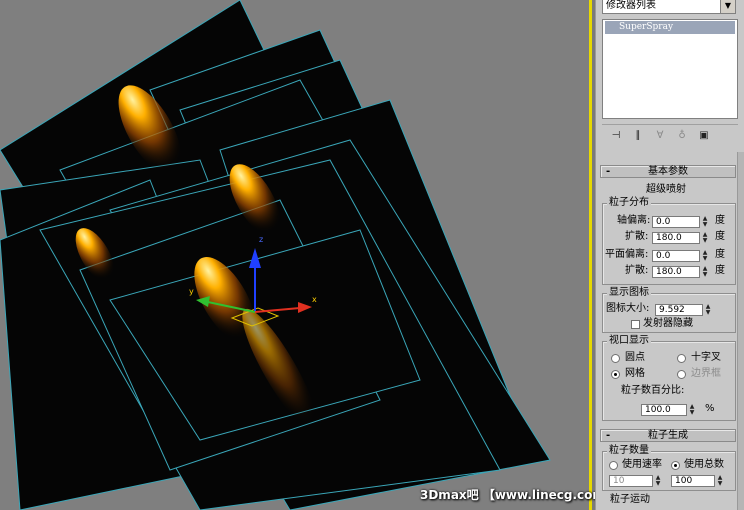 This screenshot has width=744, height=510. I want to click on modifier-list-label: 修改器列表, so click(631, 5).